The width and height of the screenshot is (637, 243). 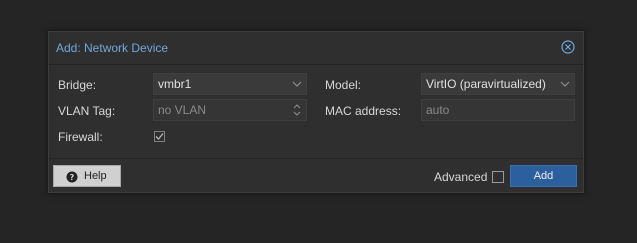 I want to click on vlan-tag-placeholder: no VLAN, so click(x=182, y=110).